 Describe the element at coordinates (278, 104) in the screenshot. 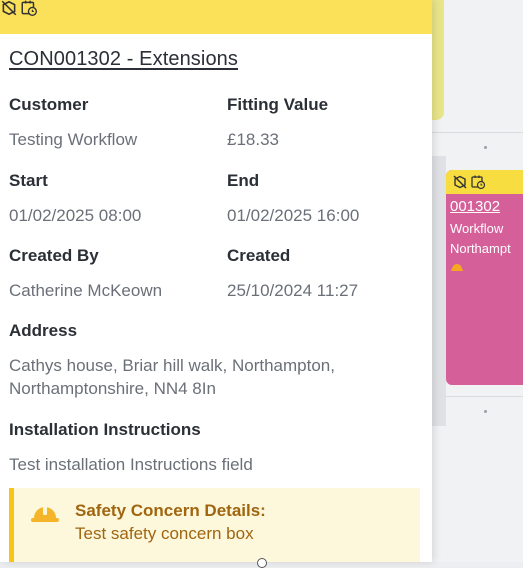

I see `fitting-value-label: Fitting Value` at that location.